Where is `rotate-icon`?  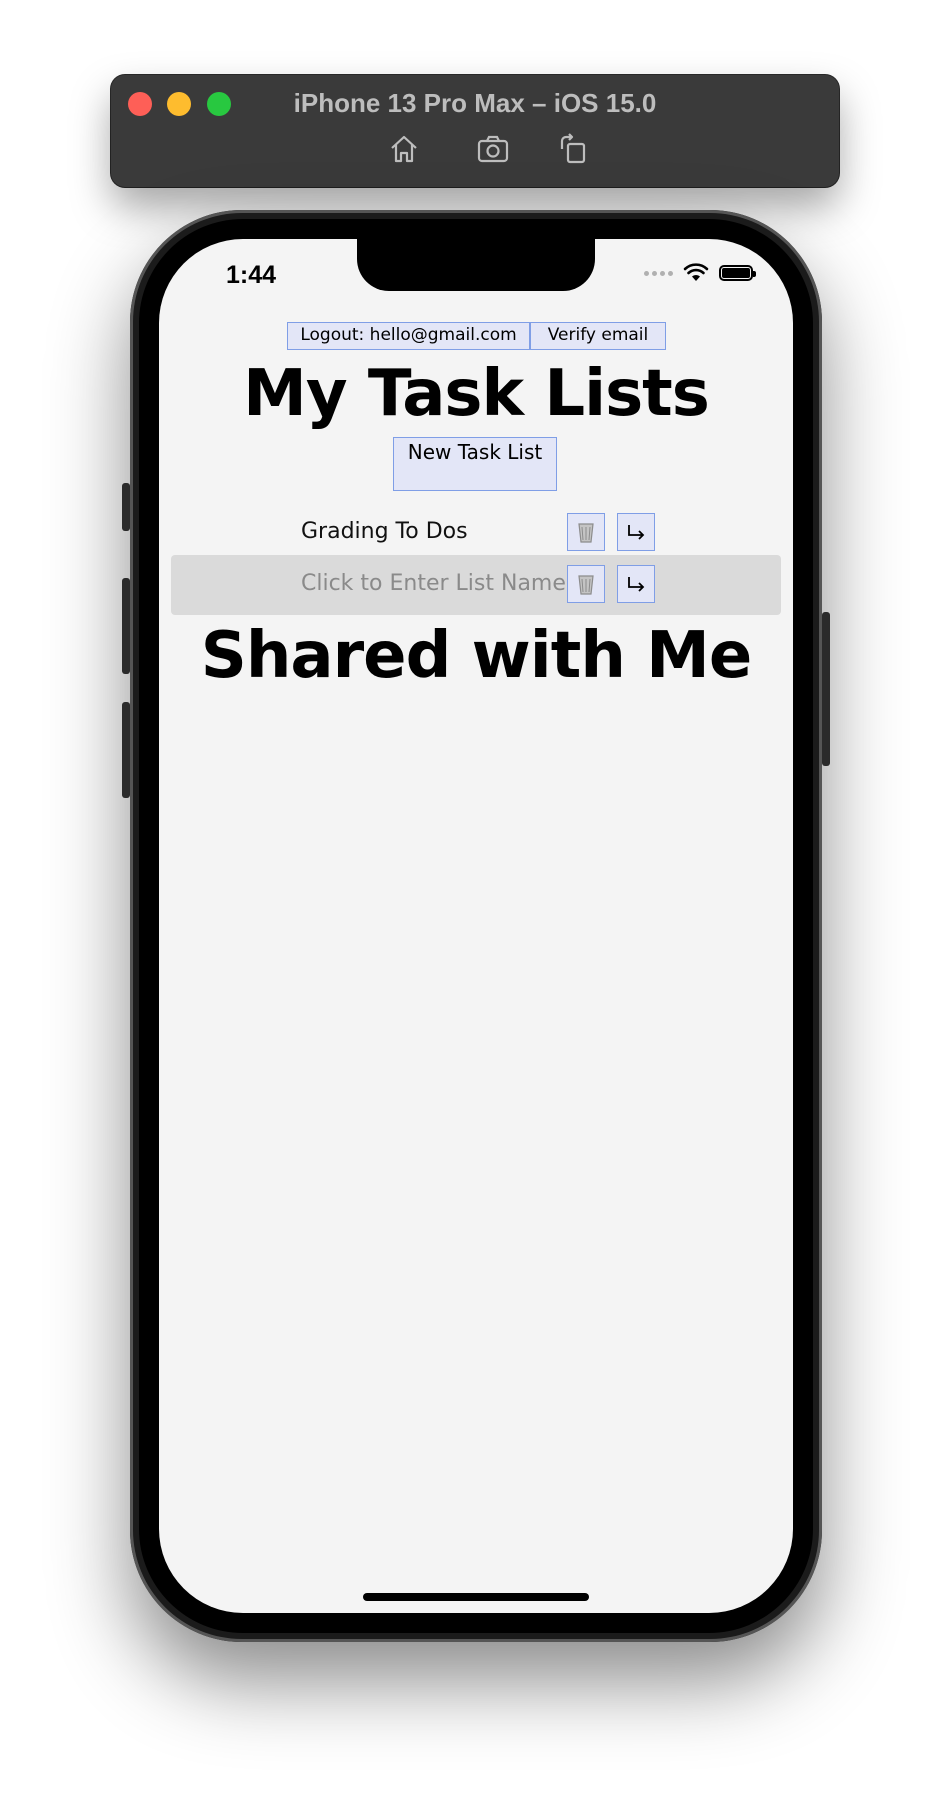 rotate-icon is located at coordinates (572, 149).